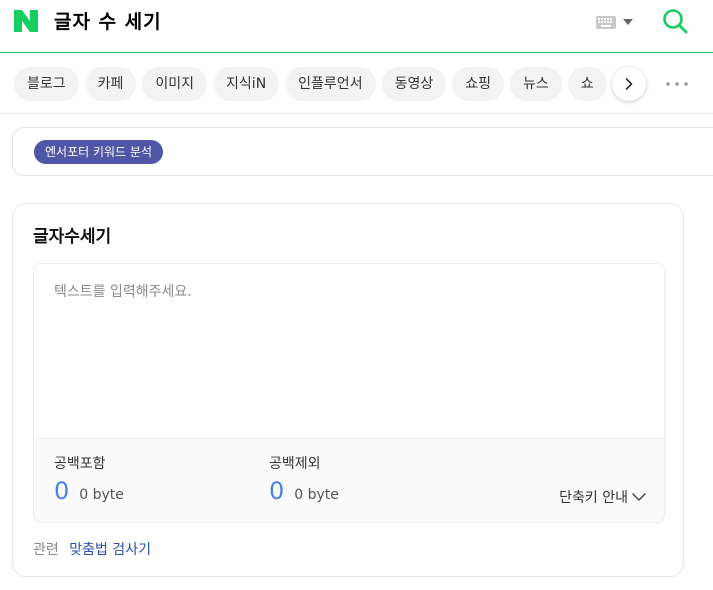  What do you see at coordinates (593, 498) in the screenshot?
I see `shortcut-guide-label: 단축키 안내` at bounding box center [593, 498].